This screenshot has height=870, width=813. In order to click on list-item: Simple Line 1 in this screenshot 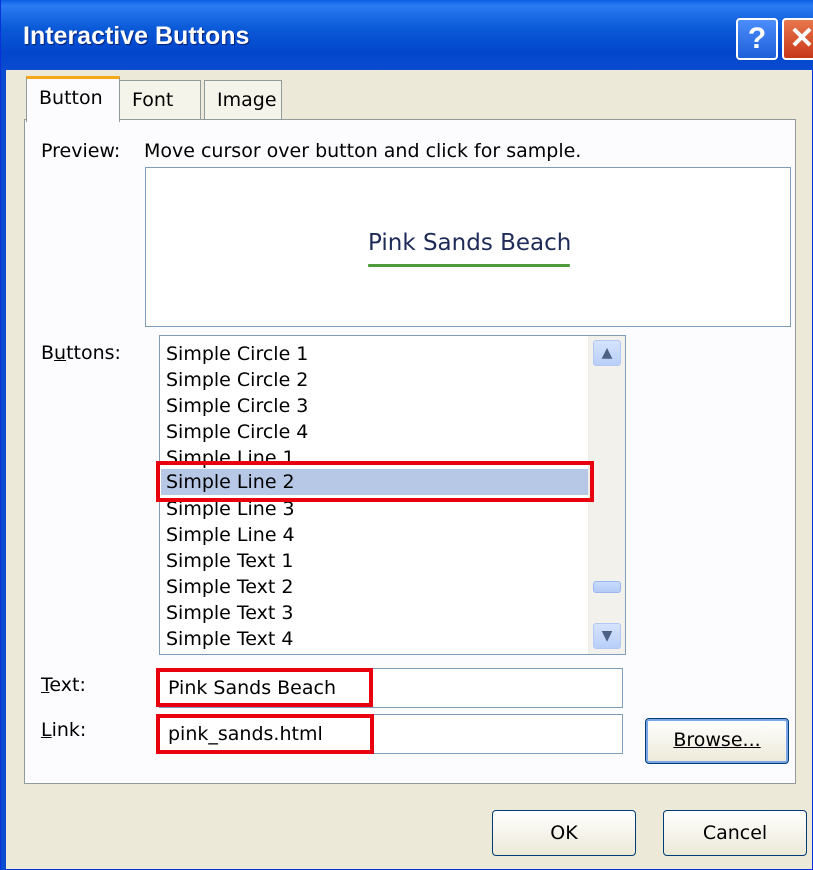, I will do `click(230, 458)`.